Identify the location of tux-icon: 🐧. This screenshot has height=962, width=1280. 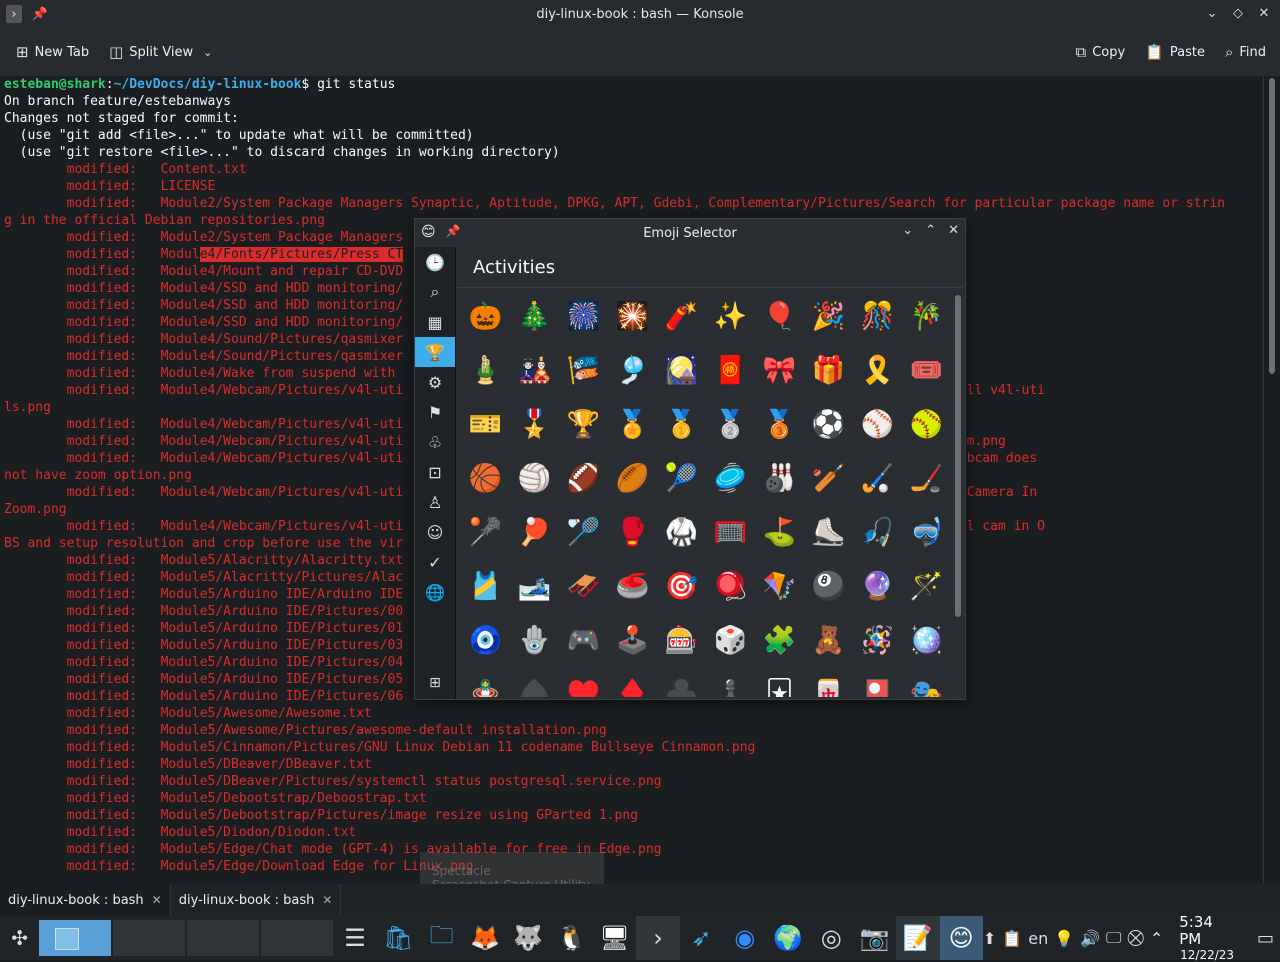
(571, 938).